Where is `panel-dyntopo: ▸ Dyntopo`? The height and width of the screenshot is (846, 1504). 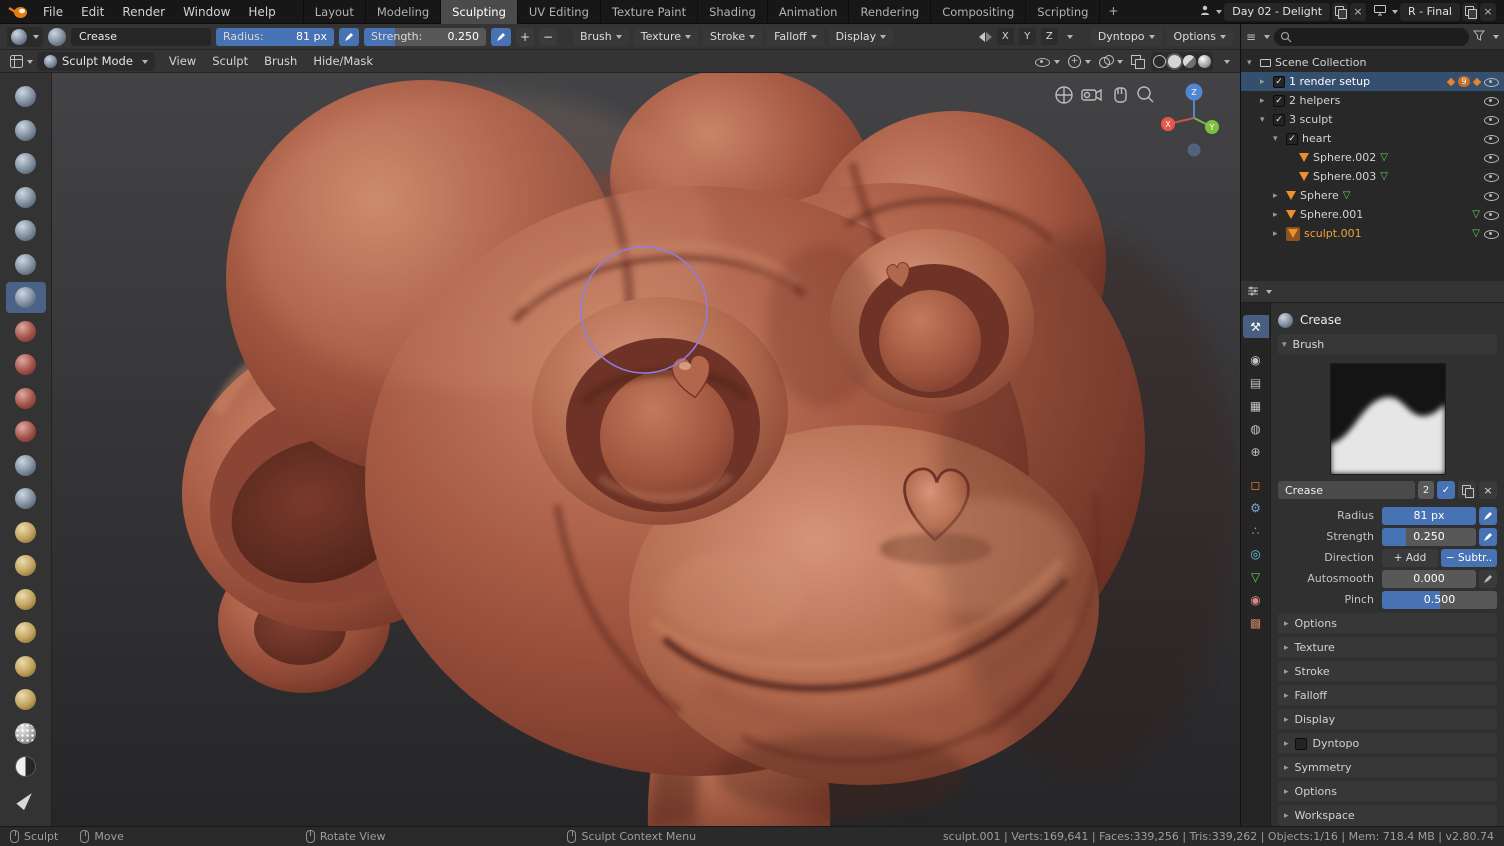
panel-dyntopo: ▸ Dyntopo is located at coordinates (1387, 743).